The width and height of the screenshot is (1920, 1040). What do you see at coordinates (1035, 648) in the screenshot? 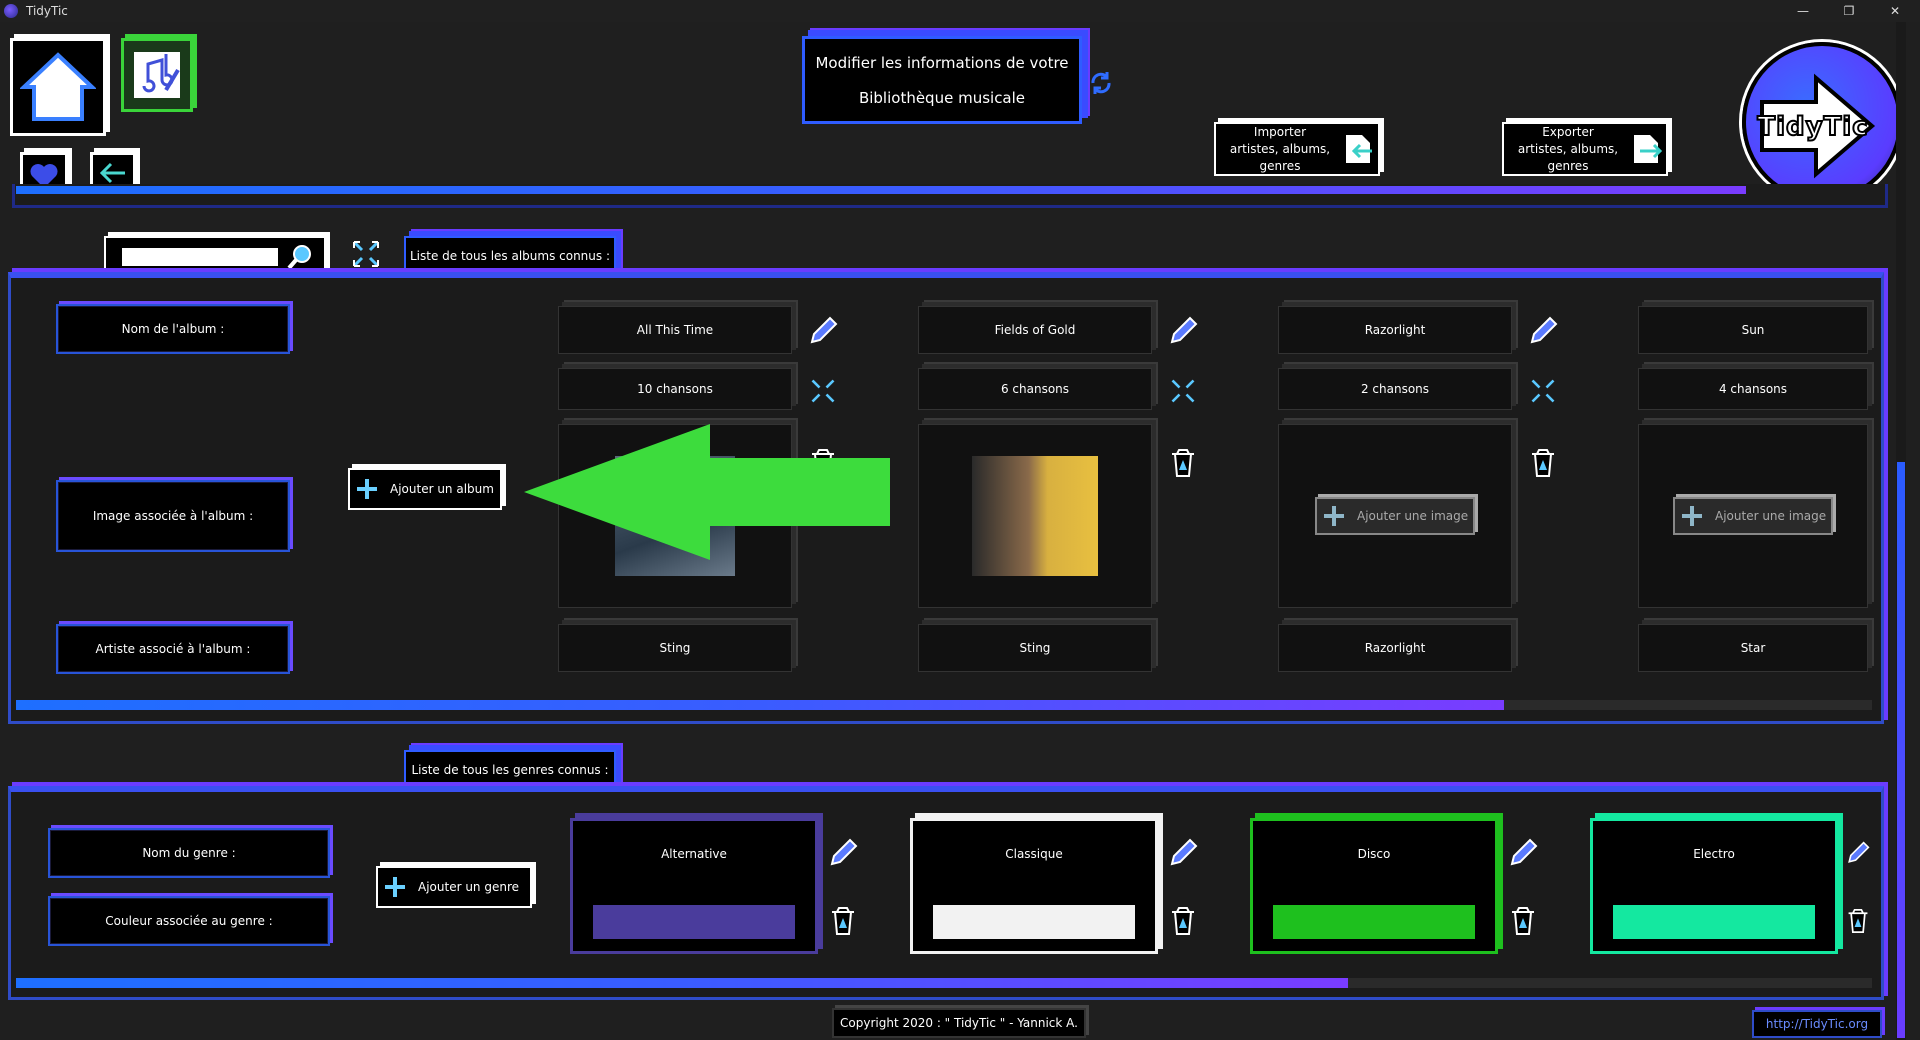
I see `album-artist-cell: Sting` at bounding box center [1035, 648].